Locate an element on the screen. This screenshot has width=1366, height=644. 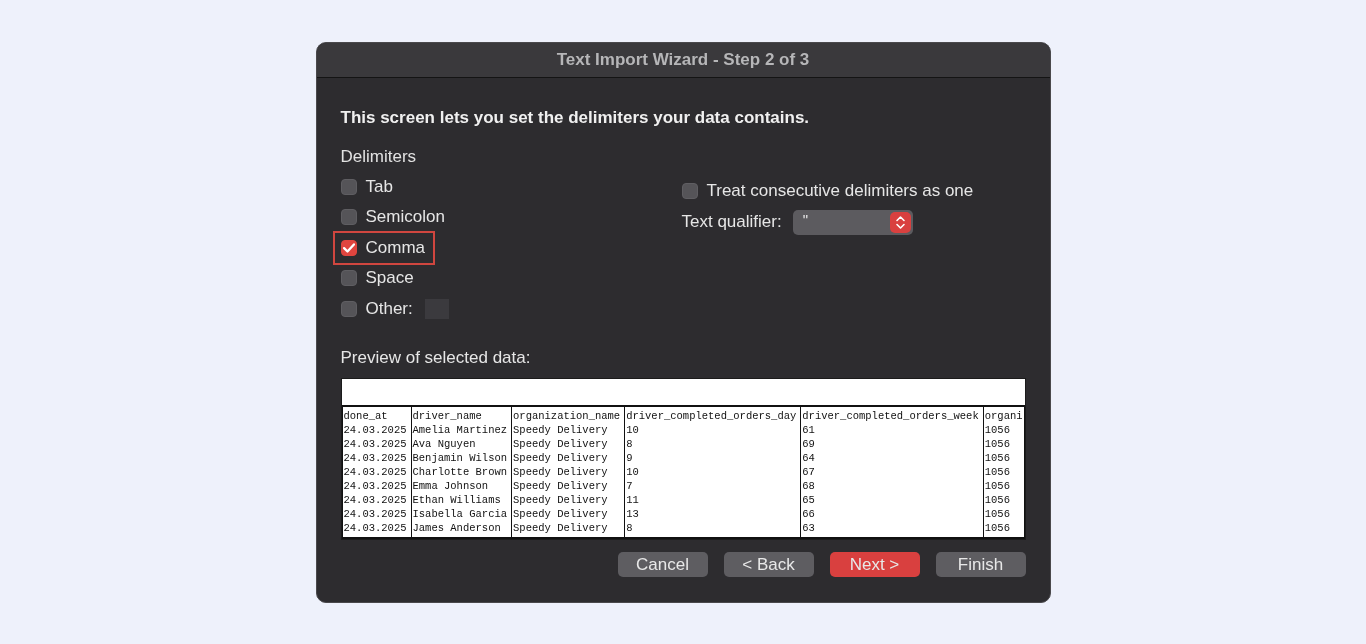
column-header: driver_name is located at coordinates (447, 416).